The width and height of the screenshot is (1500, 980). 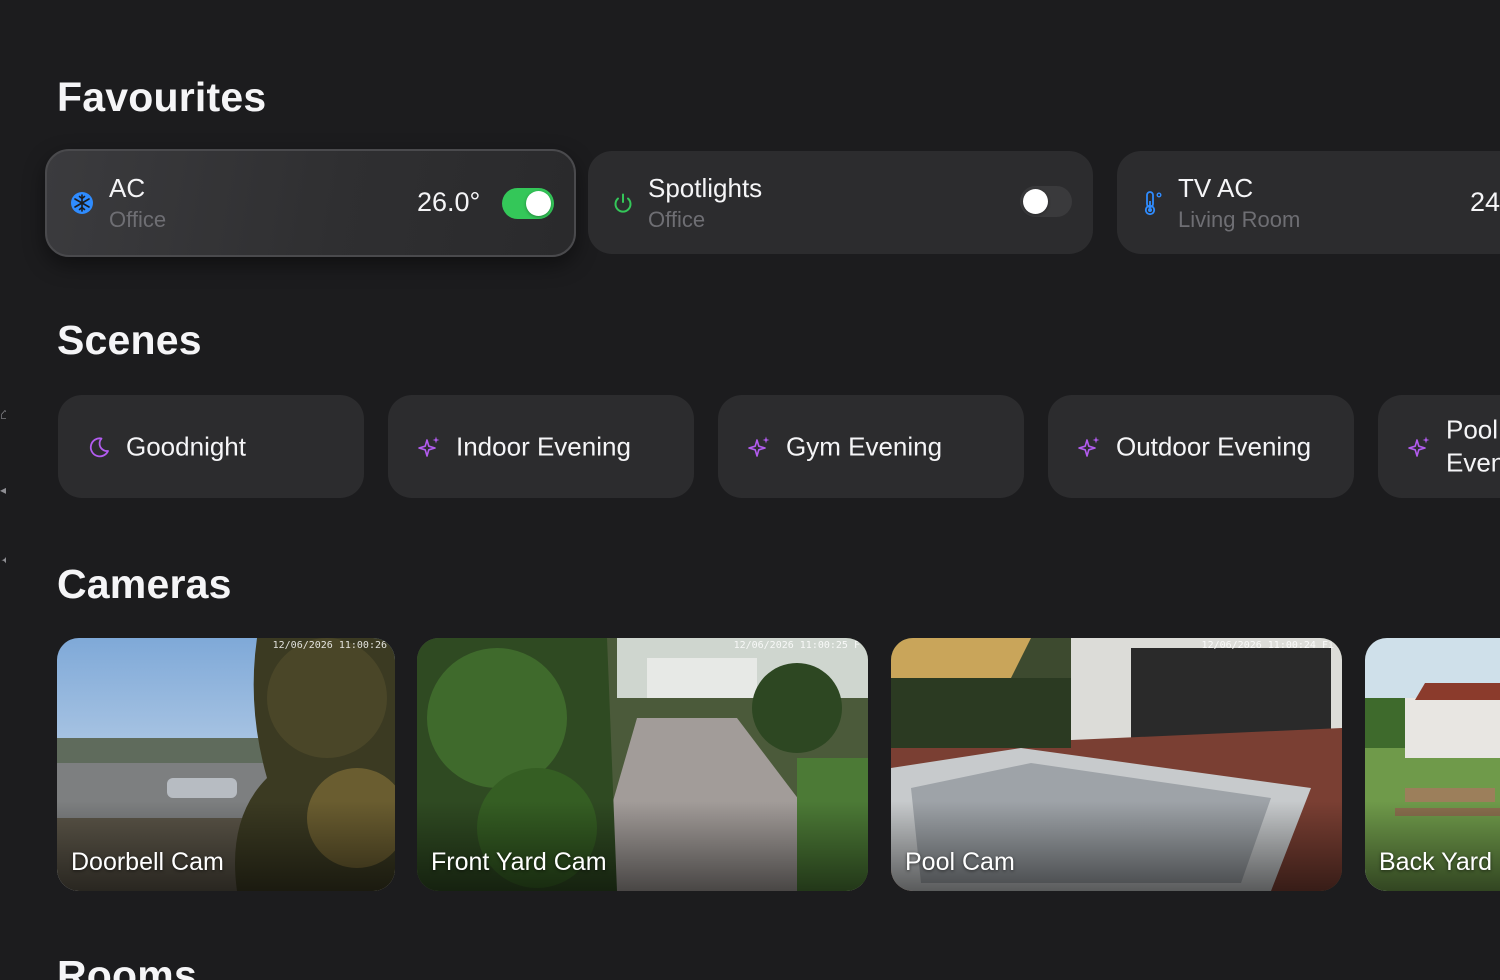 I want to click on favourite-room: Living Room, so click(x=1239, y=219).